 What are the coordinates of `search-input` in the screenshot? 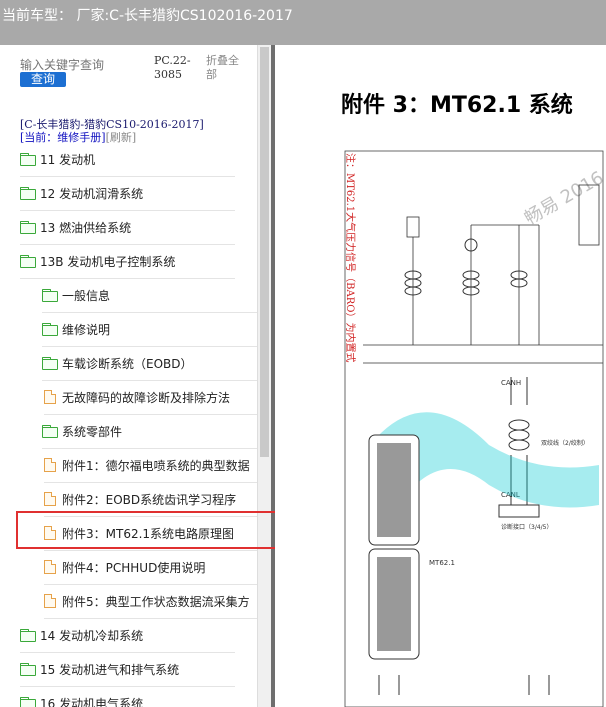 It's located at (82, 65).